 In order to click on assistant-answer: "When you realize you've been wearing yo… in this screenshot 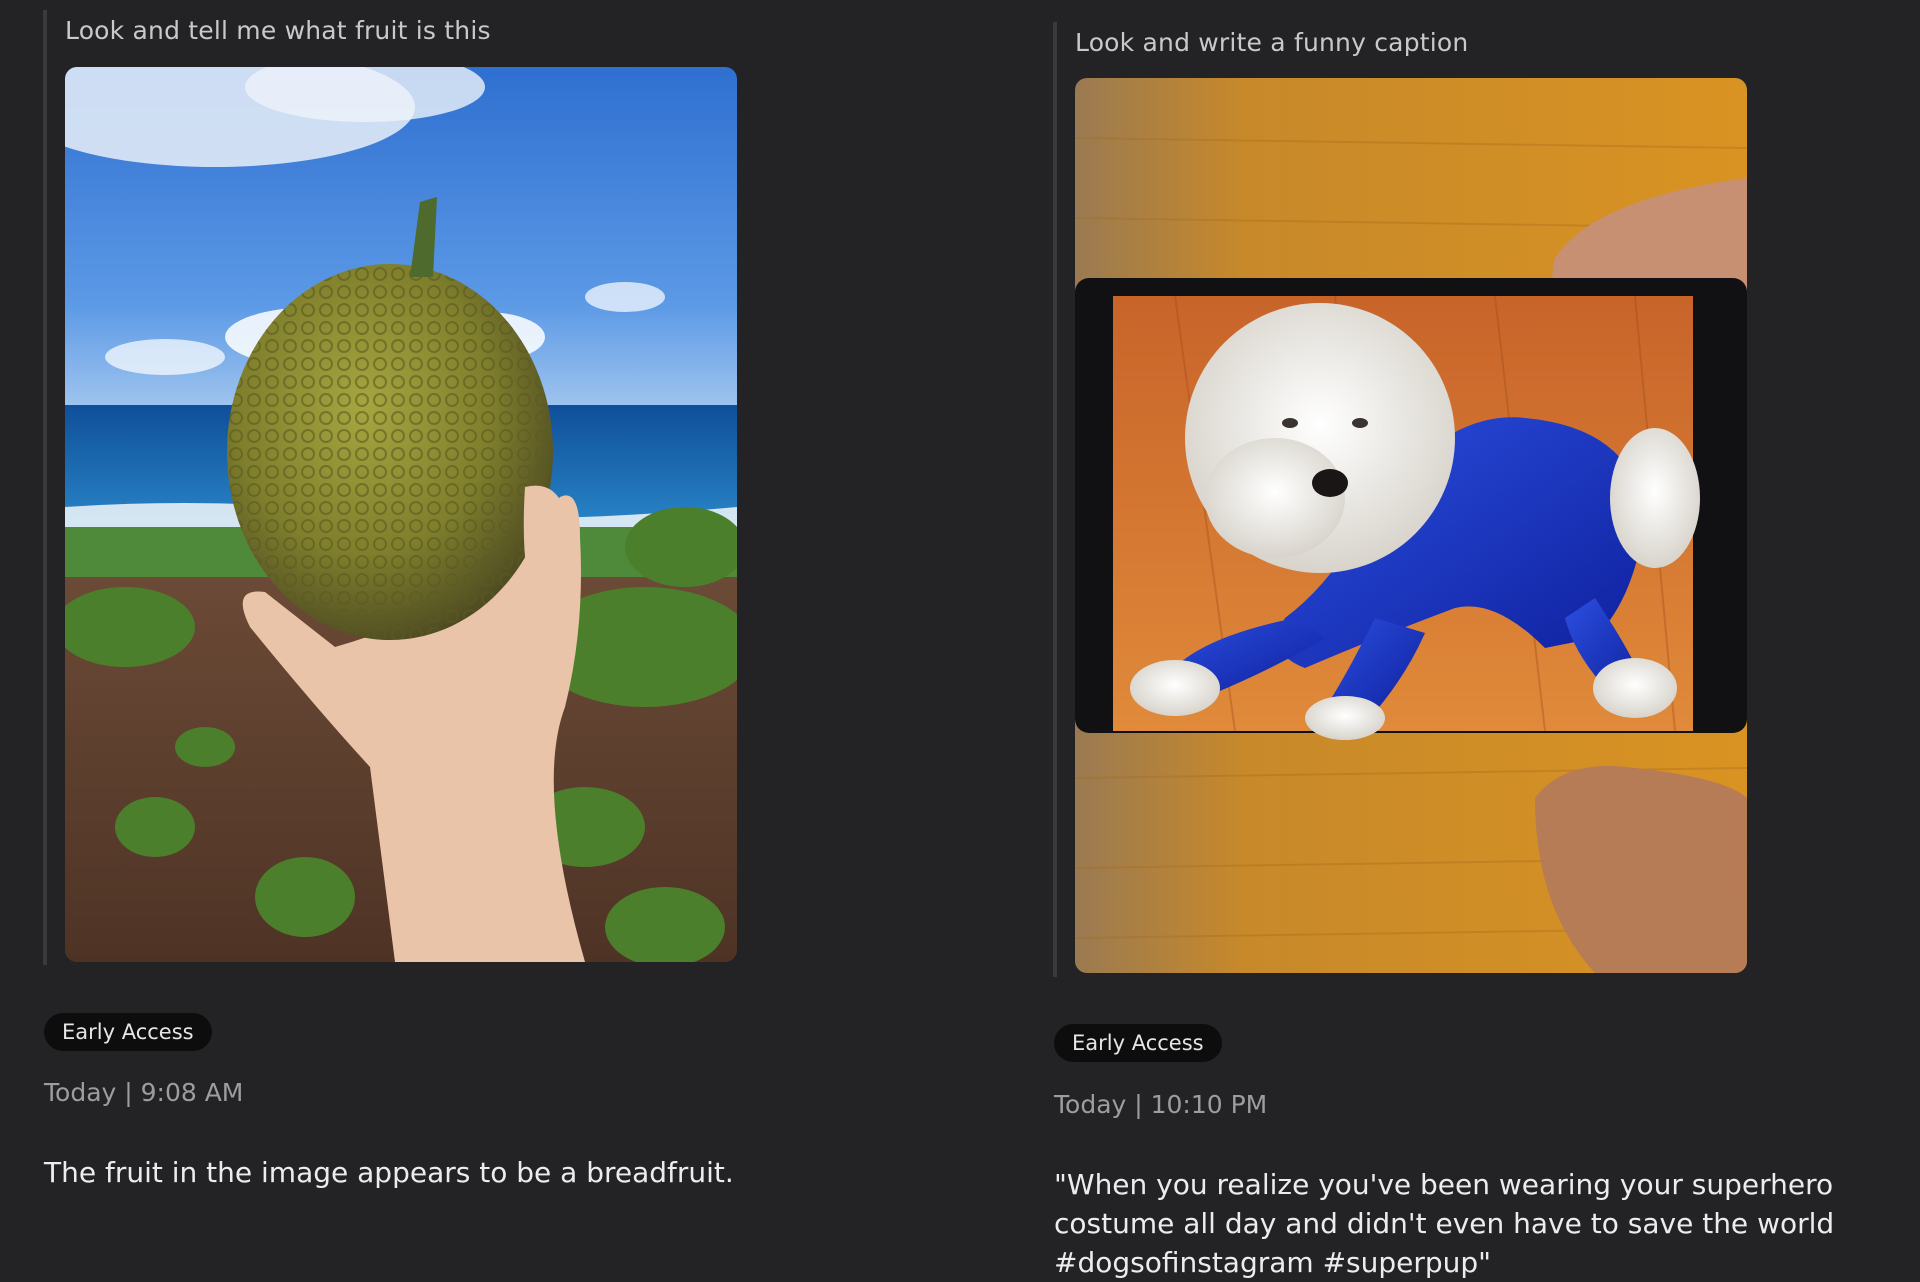, I will do `click(1444, 1223)`.